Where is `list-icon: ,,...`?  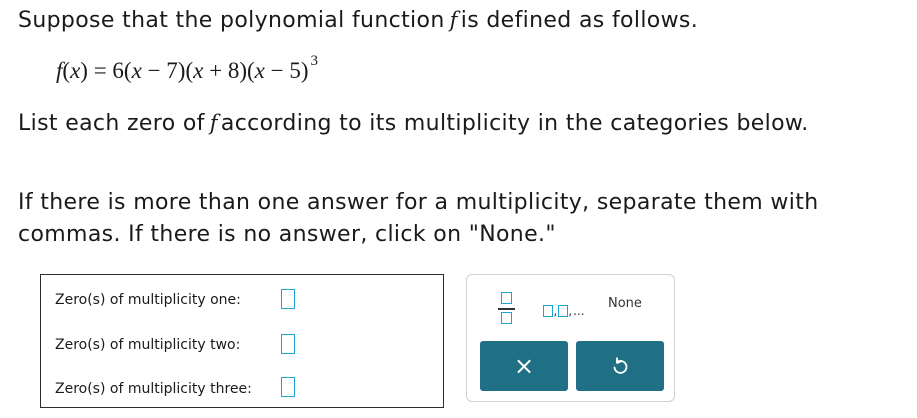
list-icon: ,,... is located at coordinates (564, 306).